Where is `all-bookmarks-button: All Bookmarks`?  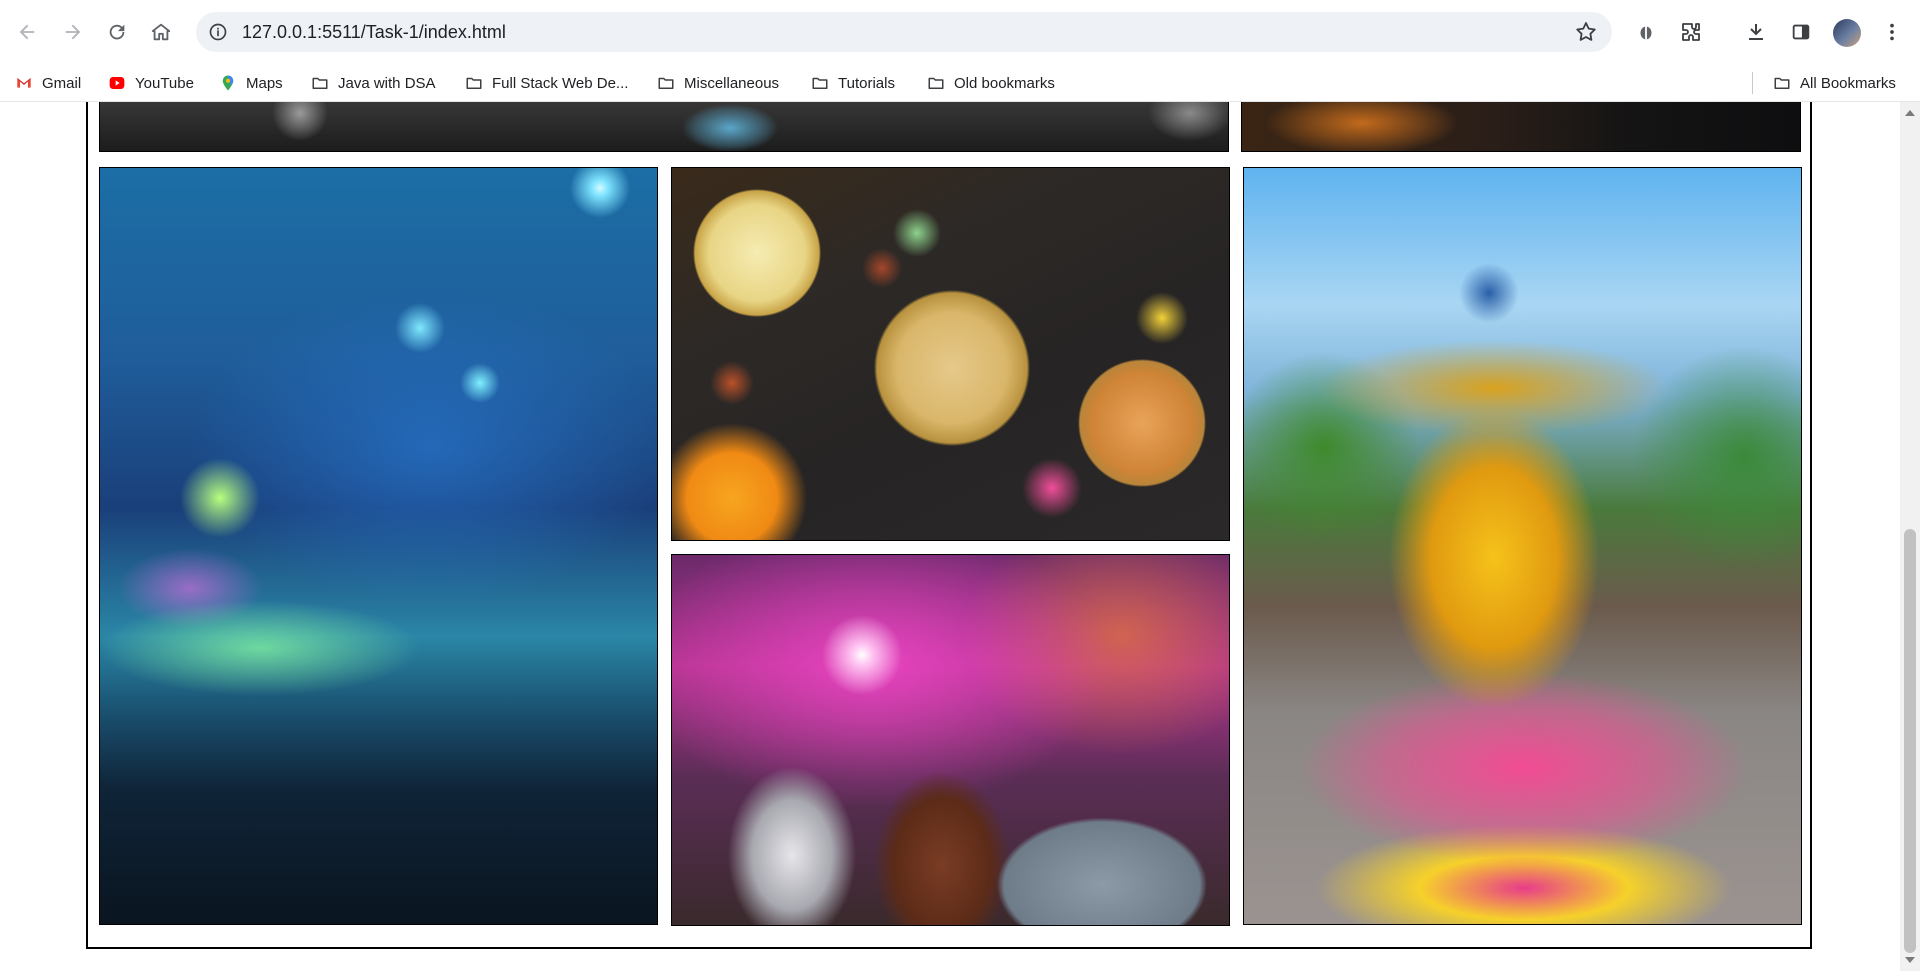 all-bookmarks-button: All Bookmarks is located at coordinates (1834, 83).